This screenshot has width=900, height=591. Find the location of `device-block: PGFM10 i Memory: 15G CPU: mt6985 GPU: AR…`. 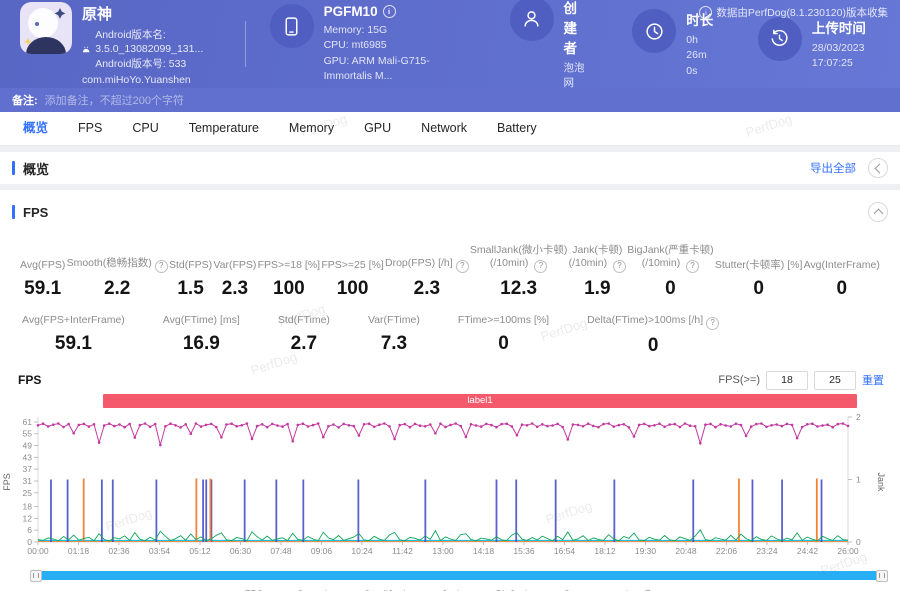

device-block: PGFM10 i Memory: 15G CPU: mt6985 GPU: AR… is located at coordinates (362, 44).